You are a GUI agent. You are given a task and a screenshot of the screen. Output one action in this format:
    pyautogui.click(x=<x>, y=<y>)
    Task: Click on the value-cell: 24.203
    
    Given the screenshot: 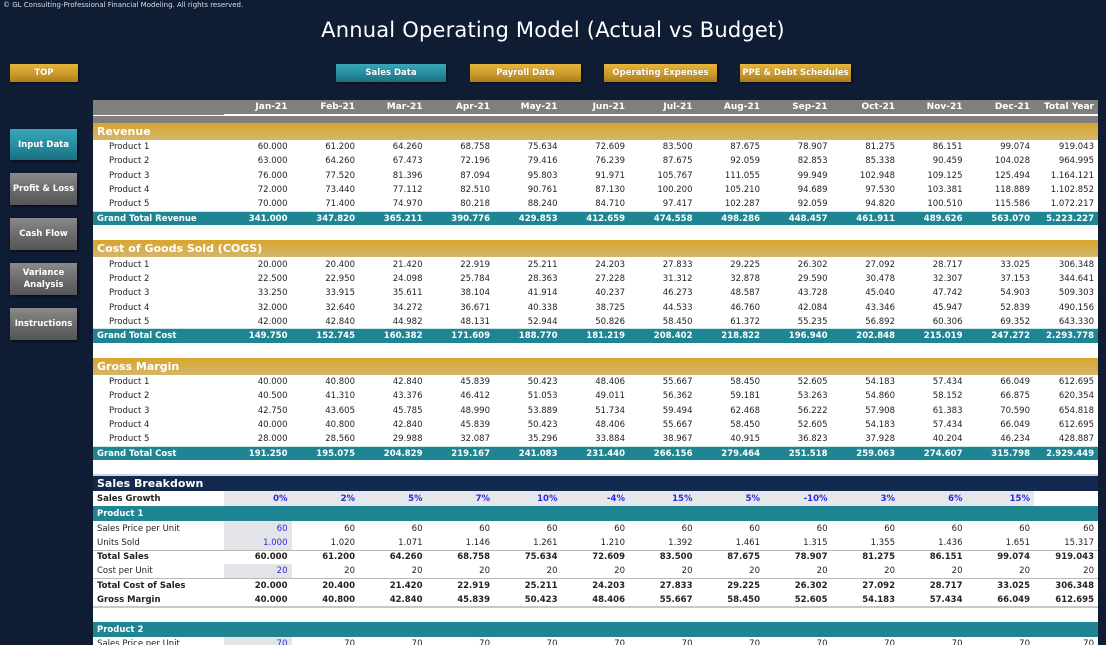 What is the action you would take?
    pyautogui.click(x=595, y=585)
    